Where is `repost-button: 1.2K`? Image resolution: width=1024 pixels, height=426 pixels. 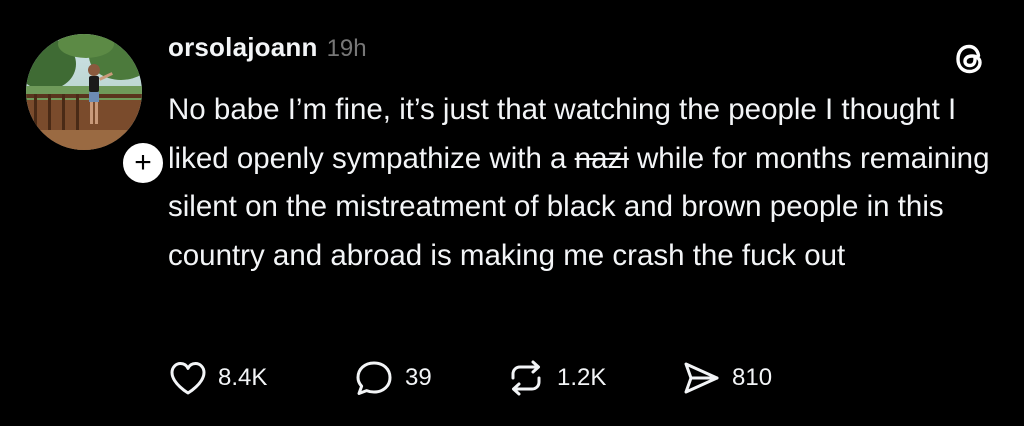
repost-button: 1.2K is located at coordinates (592, 378).